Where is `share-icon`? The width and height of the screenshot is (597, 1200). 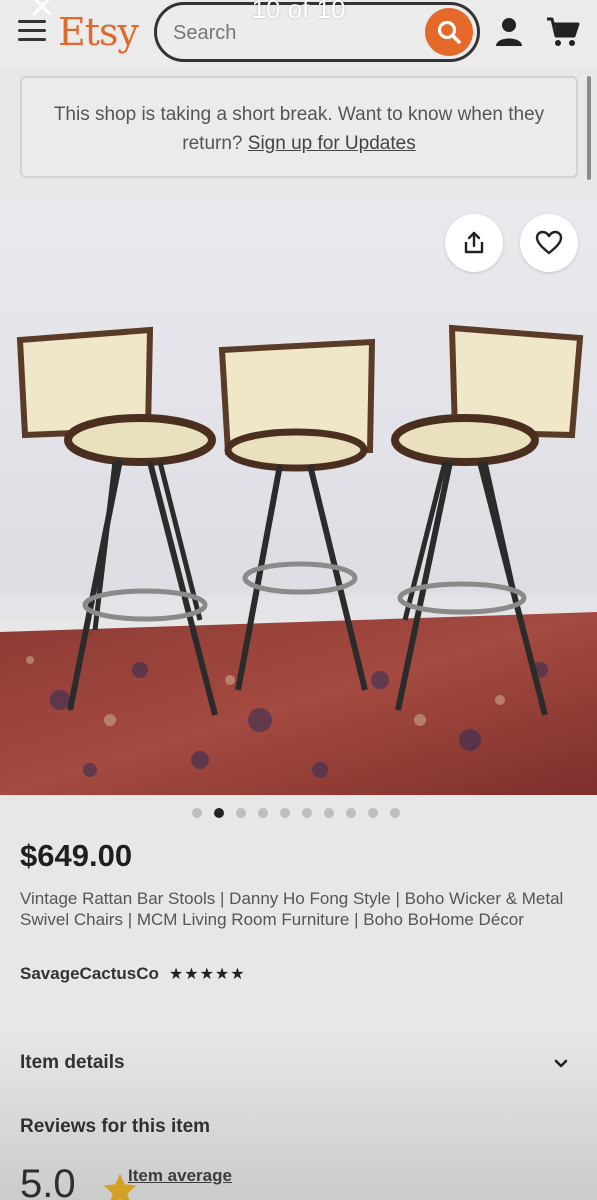
share-icon is located at coordinates (474, 242).